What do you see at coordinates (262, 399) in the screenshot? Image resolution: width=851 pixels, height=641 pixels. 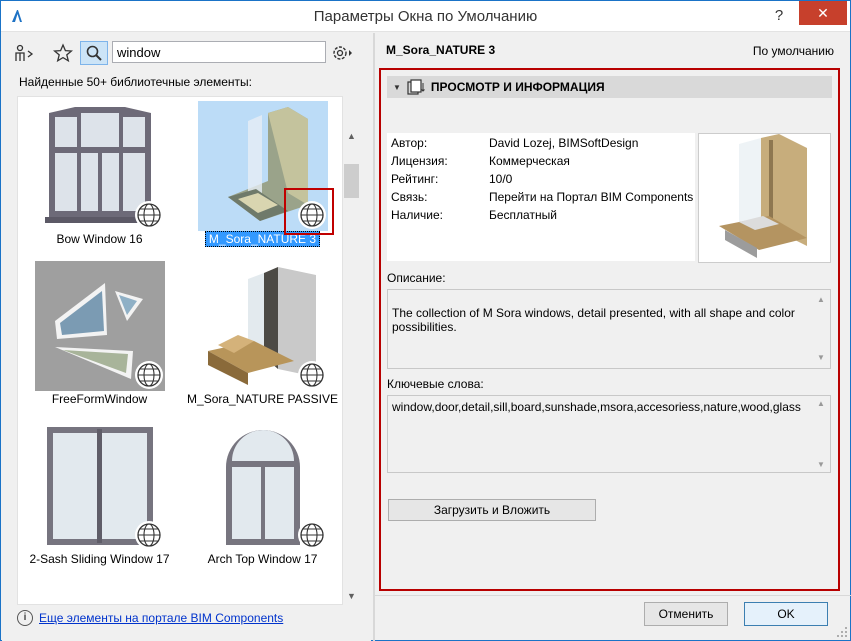 I see `item-label: M_Sora_NATURE PASSIVE` at bounding box center [262, 399].